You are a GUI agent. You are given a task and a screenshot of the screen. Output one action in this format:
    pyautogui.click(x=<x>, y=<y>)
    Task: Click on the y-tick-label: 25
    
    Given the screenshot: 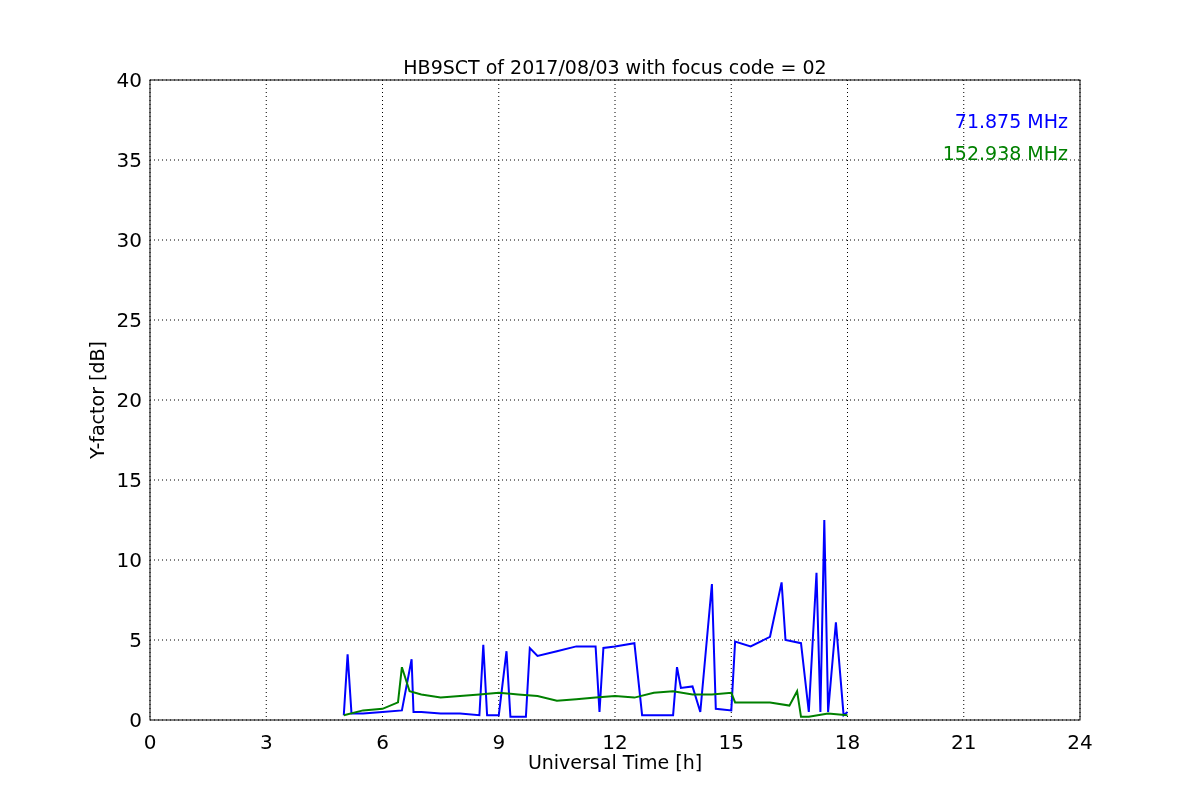 What is the action you would take?
    pyautogui.click(x=129, y=320)
    